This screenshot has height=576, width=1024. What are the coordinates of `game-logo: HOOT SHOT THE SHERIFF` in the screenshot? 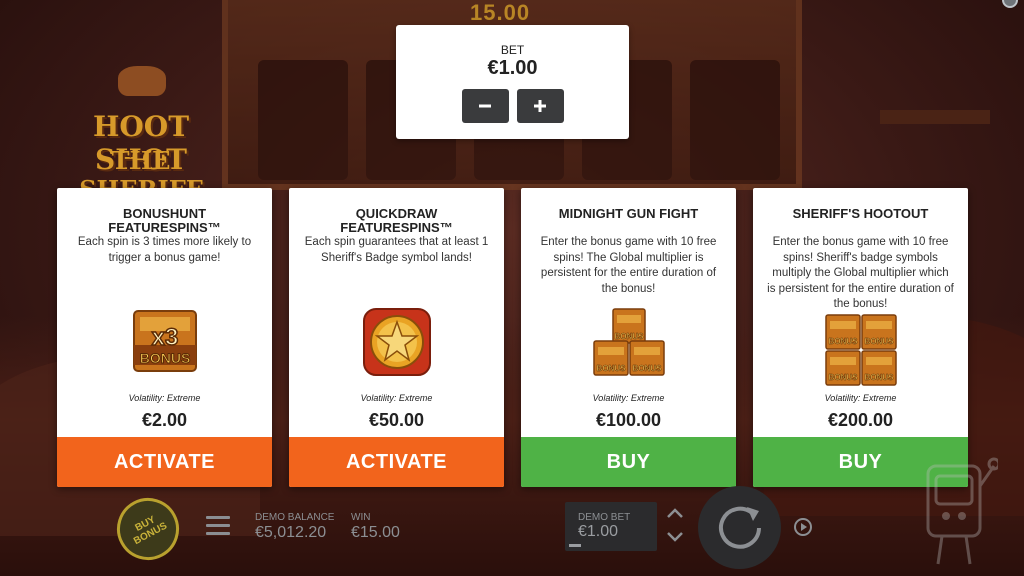 It's located at (141, 132).